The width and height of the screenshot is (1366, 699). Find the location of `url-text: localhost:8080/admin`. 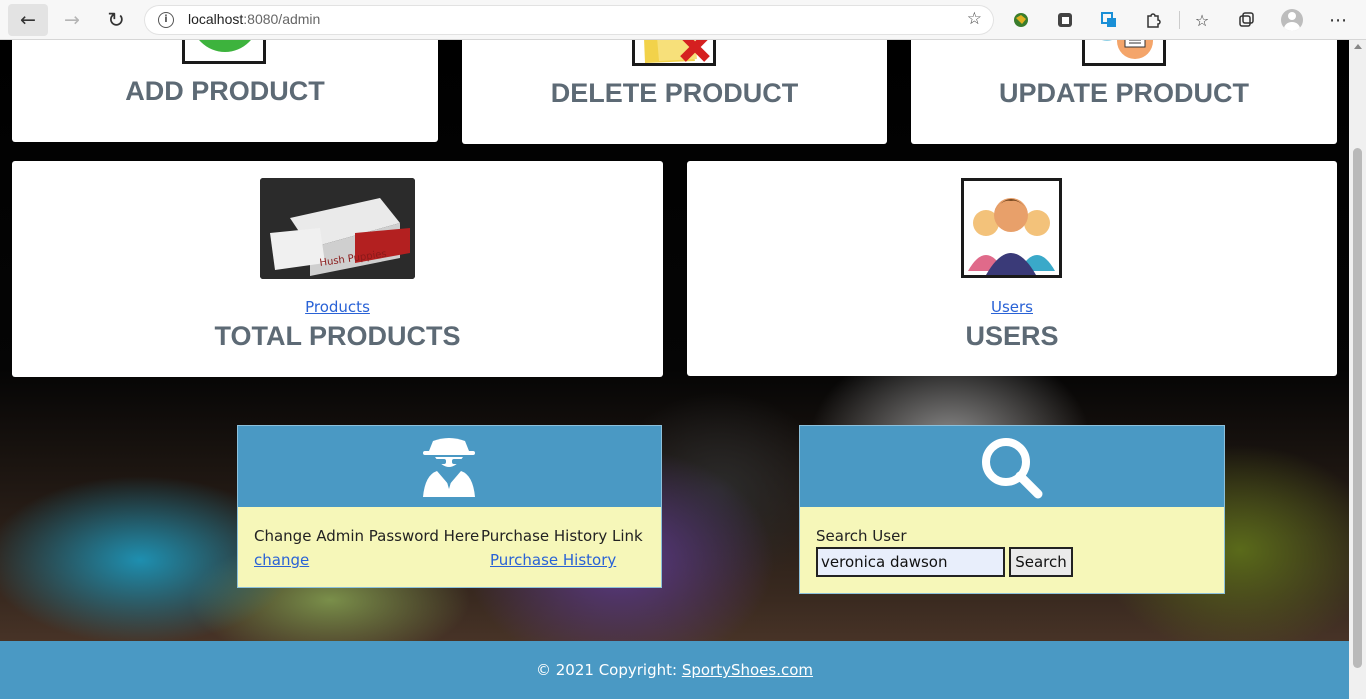

url-text: localhost:8080/admin is located at coordinates (254, 19).